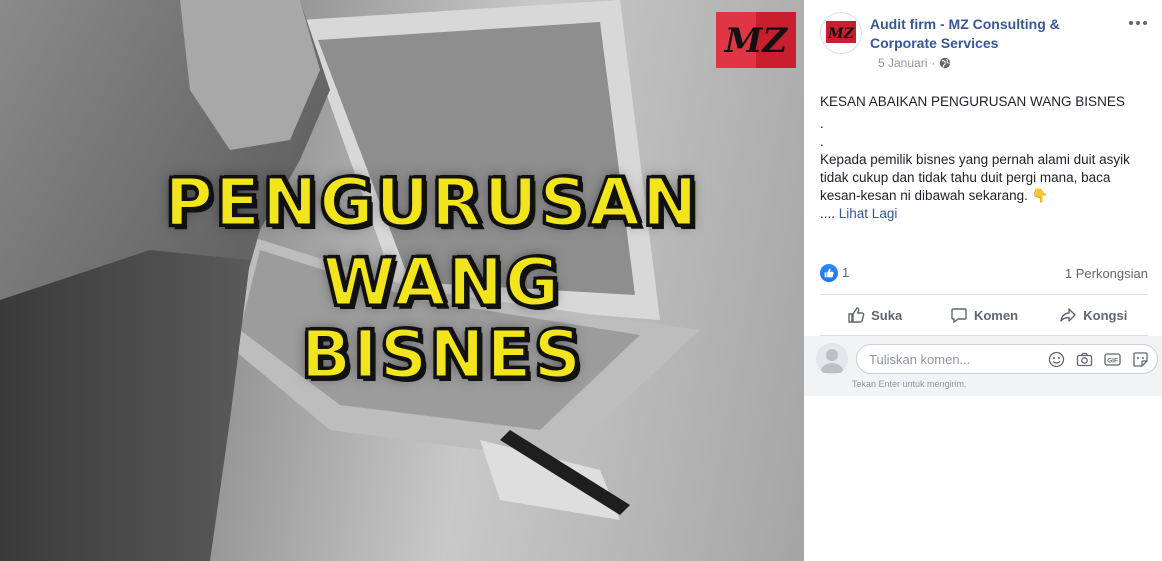 The height and width of the screenshot is (561, 1162). Describe the element at coordinates (887, 315) in the screenshot. I see `like-label: Suka` at that location.